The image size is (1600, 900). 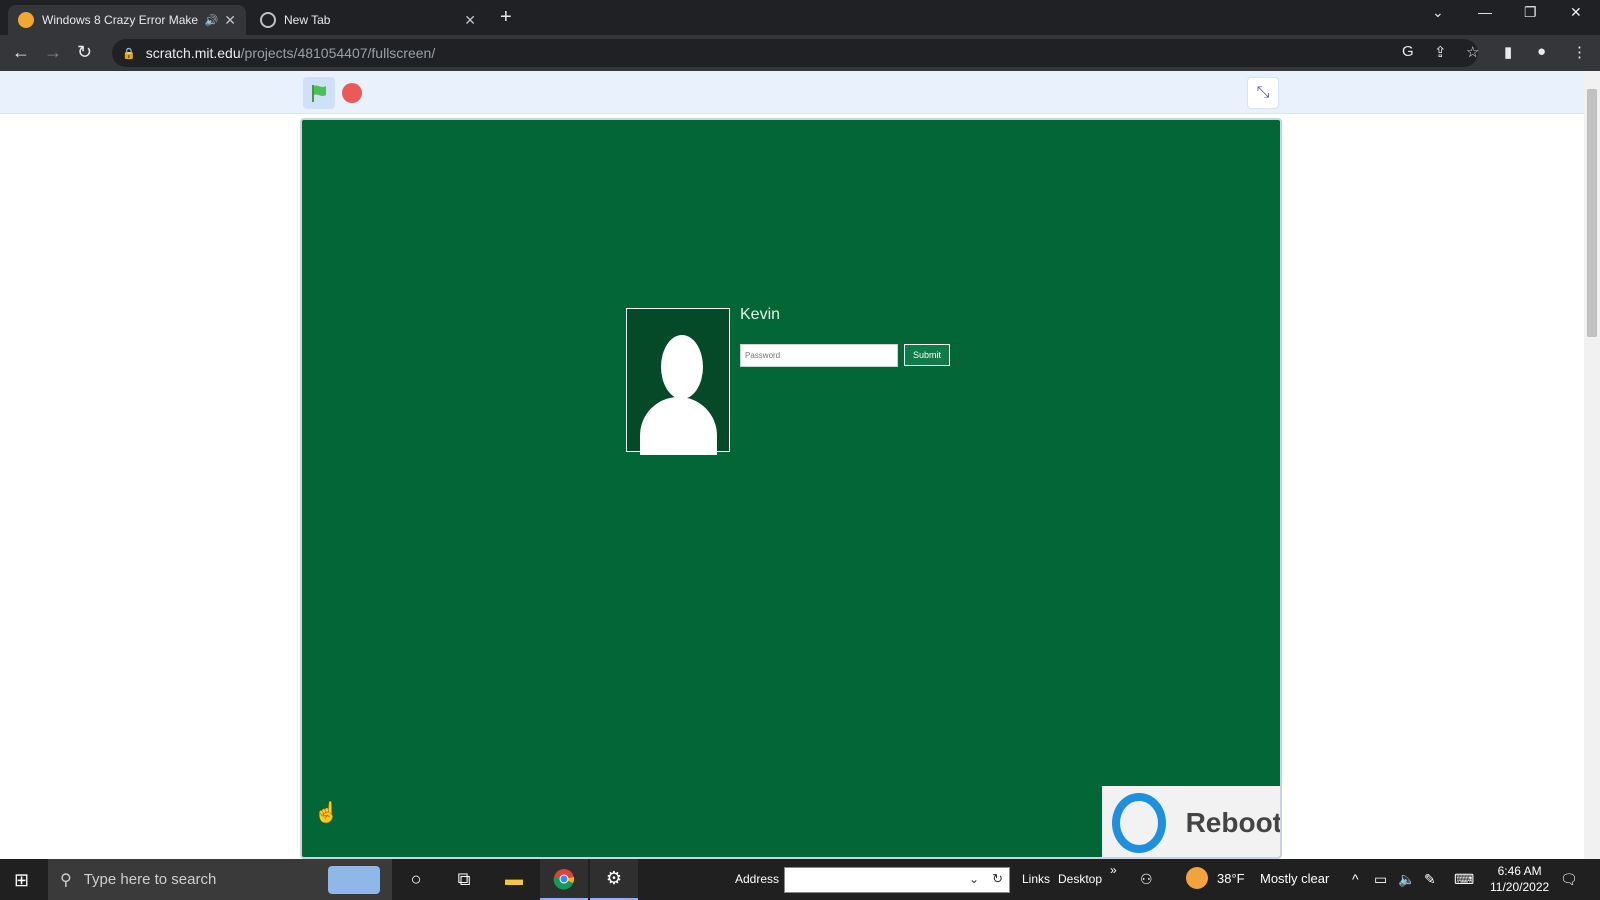 I want to click on tray-chevron-up-icon: ^, so click(x=1355, y=879).